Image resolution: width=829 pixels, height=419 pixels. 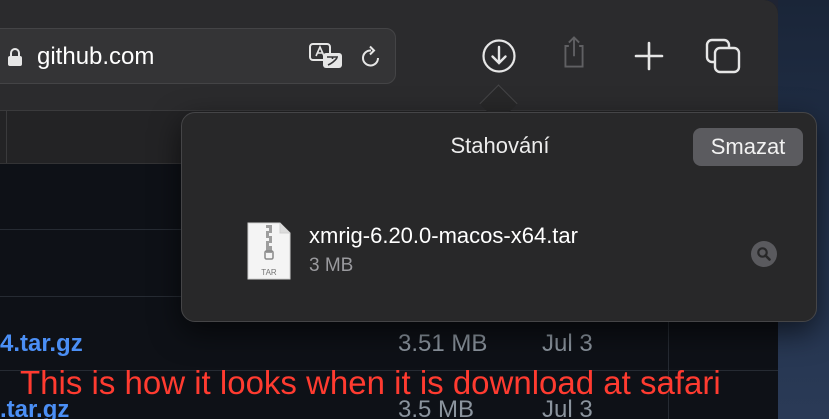 What do you see at coordinates (6, 137) in the screenshot?
I see `tab-divider` at bounding box center [6, 137].